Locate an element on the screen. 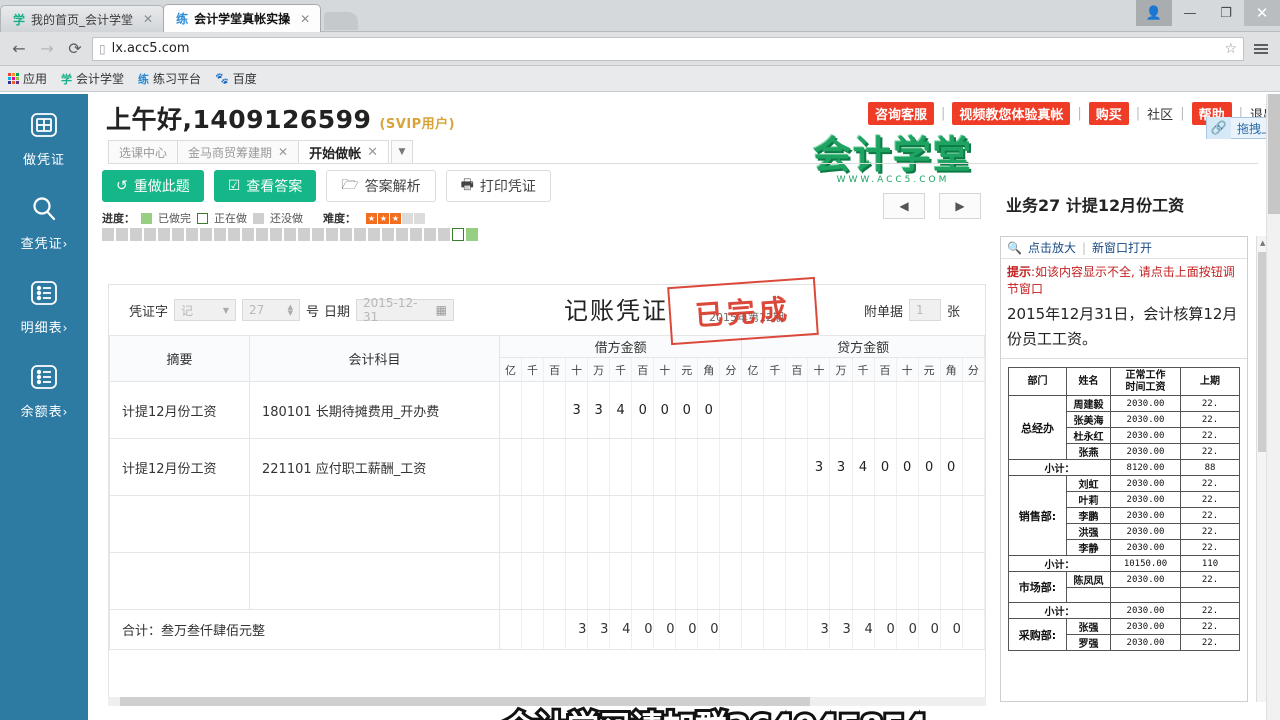 The image size is (1280, 720). address-bar: ▯ lx.acc5.com ☆ is located at coordinates (668, 48).